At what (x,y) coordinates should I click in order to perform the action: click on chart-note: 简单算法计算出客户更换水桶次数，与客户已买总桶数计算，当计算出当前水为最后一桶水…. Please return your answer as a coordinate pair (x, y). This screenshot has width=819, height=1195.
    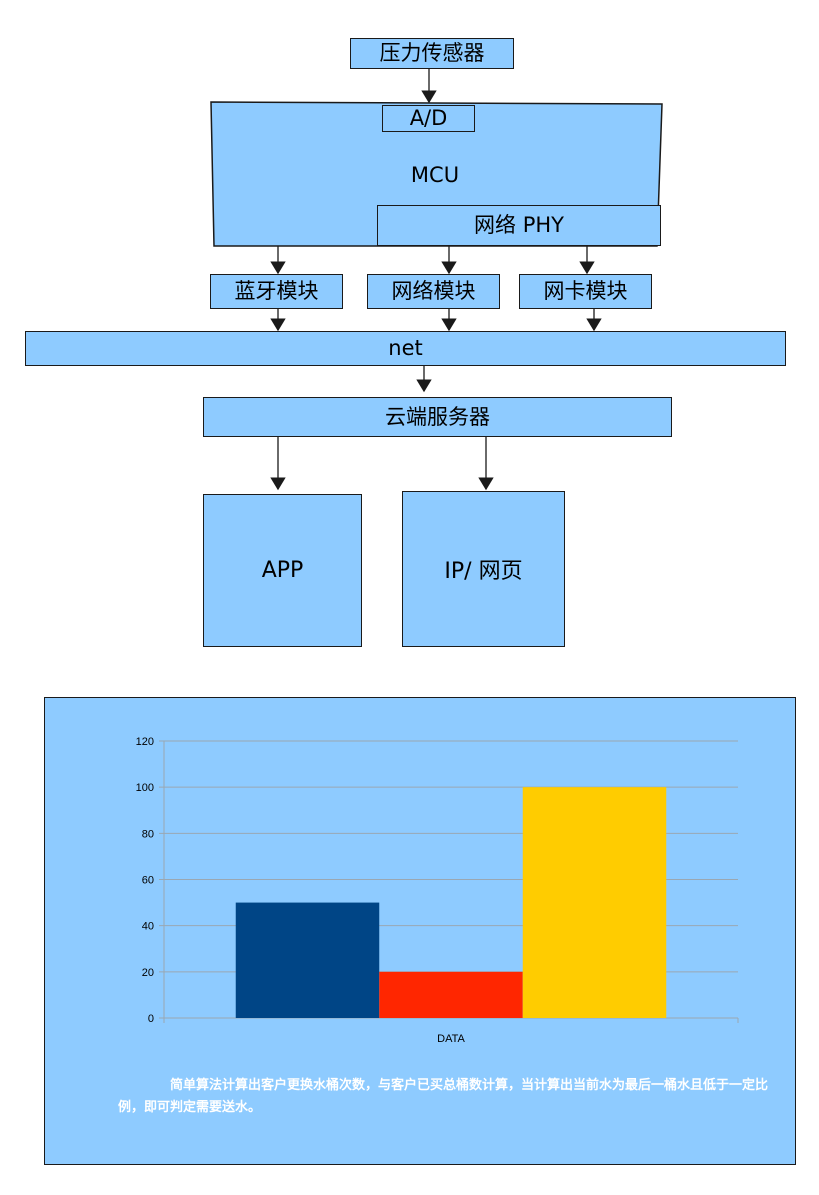
    Looking at the image, I should click on (443, 1096).